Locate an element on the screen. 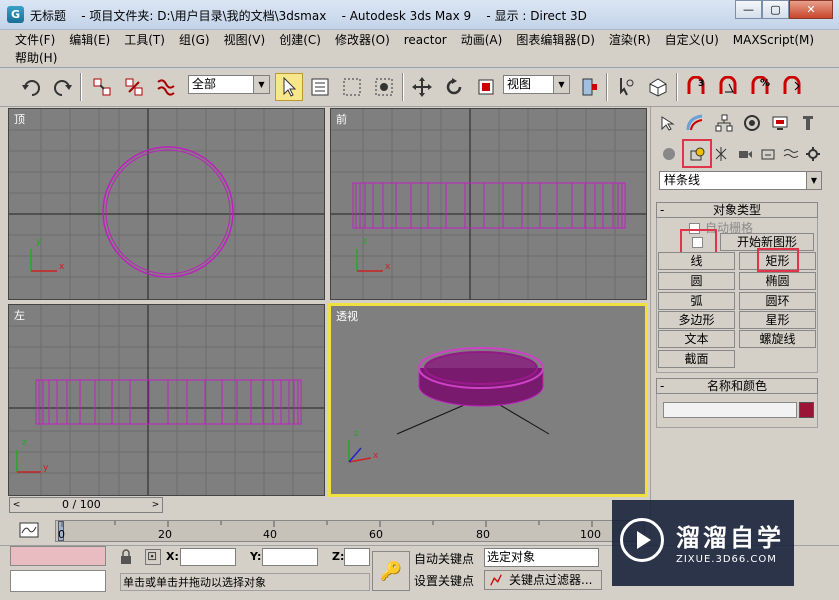  open-mini-curve-editor-icon is located at coordinates (29, 530).